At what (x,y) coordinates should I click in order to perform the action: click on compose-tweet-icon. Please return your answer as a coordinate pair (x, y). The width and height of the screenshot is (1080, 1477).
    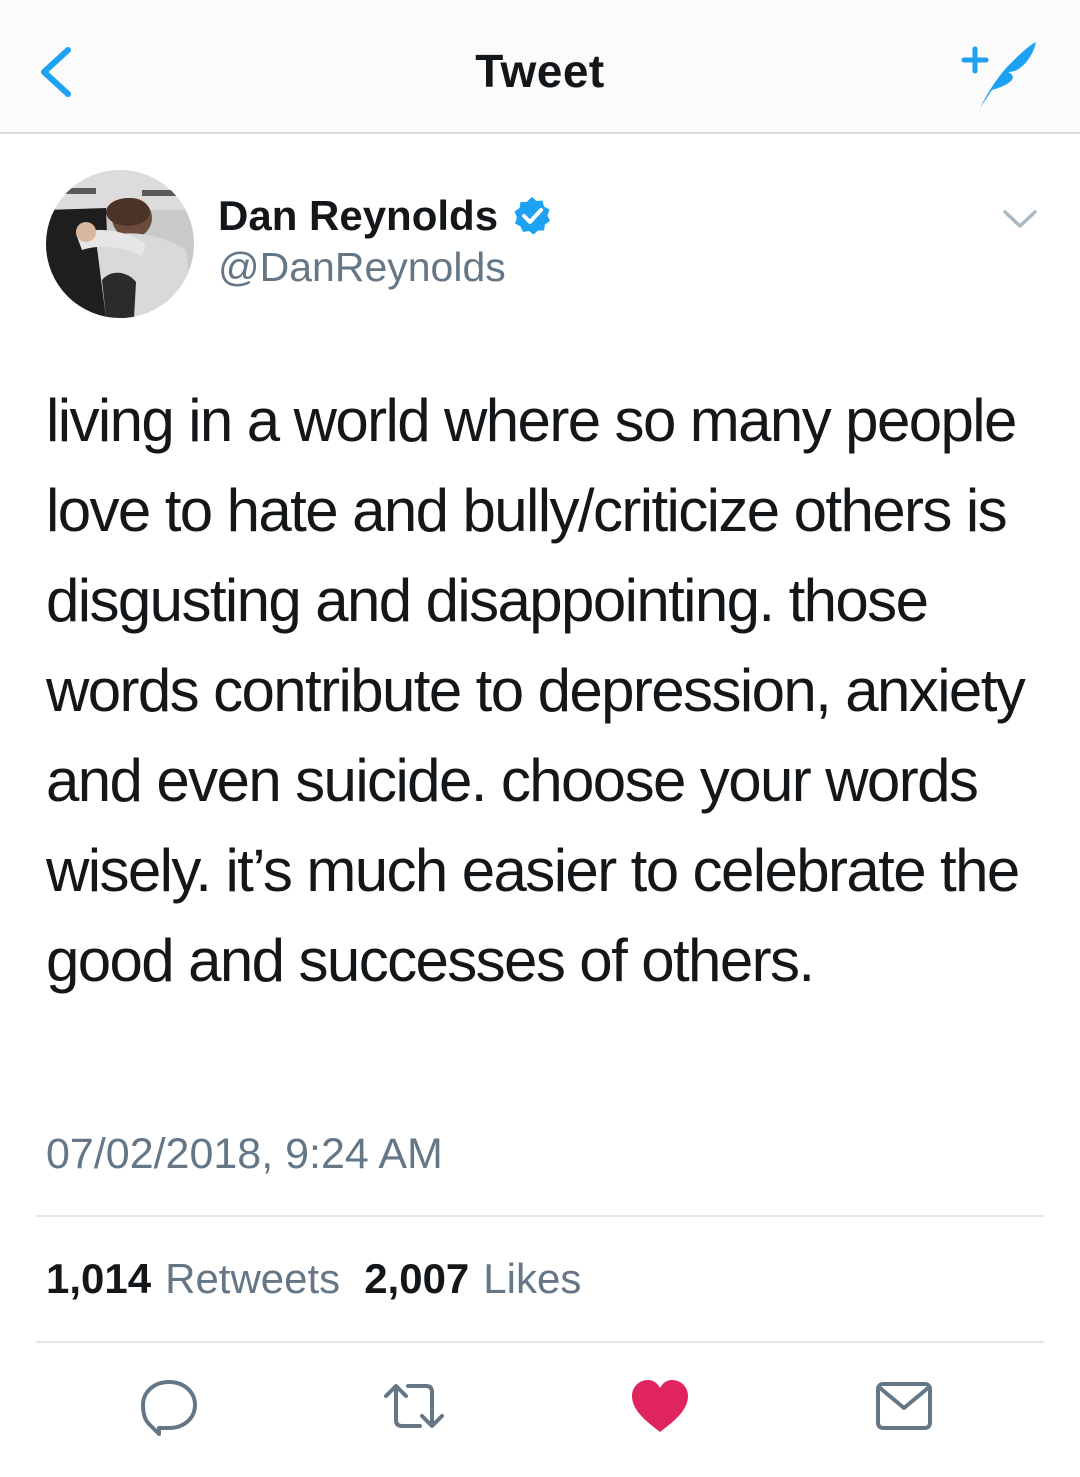
    Looking at the image, I should click on (999, 74).